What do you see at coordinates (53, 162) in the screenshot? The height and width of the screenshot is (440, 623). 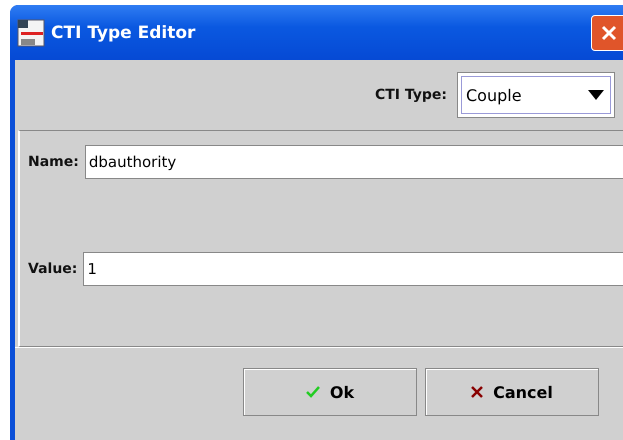 I see `field-label: Name:` at bounding box center [53, 162].